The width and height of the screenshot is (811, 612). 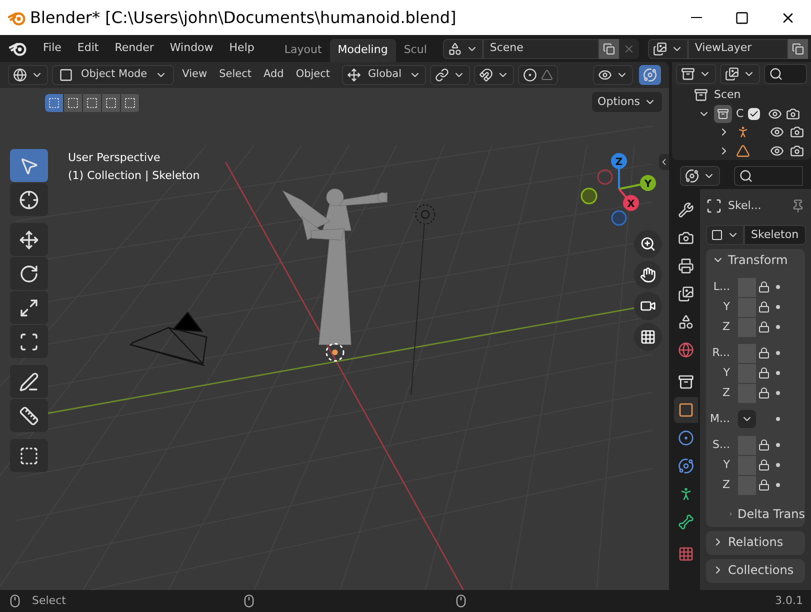 What do you see at coordinates (650, 75) in the screenshot?
I see `gizmo-toggle-button` at bounding box center [650, 75].